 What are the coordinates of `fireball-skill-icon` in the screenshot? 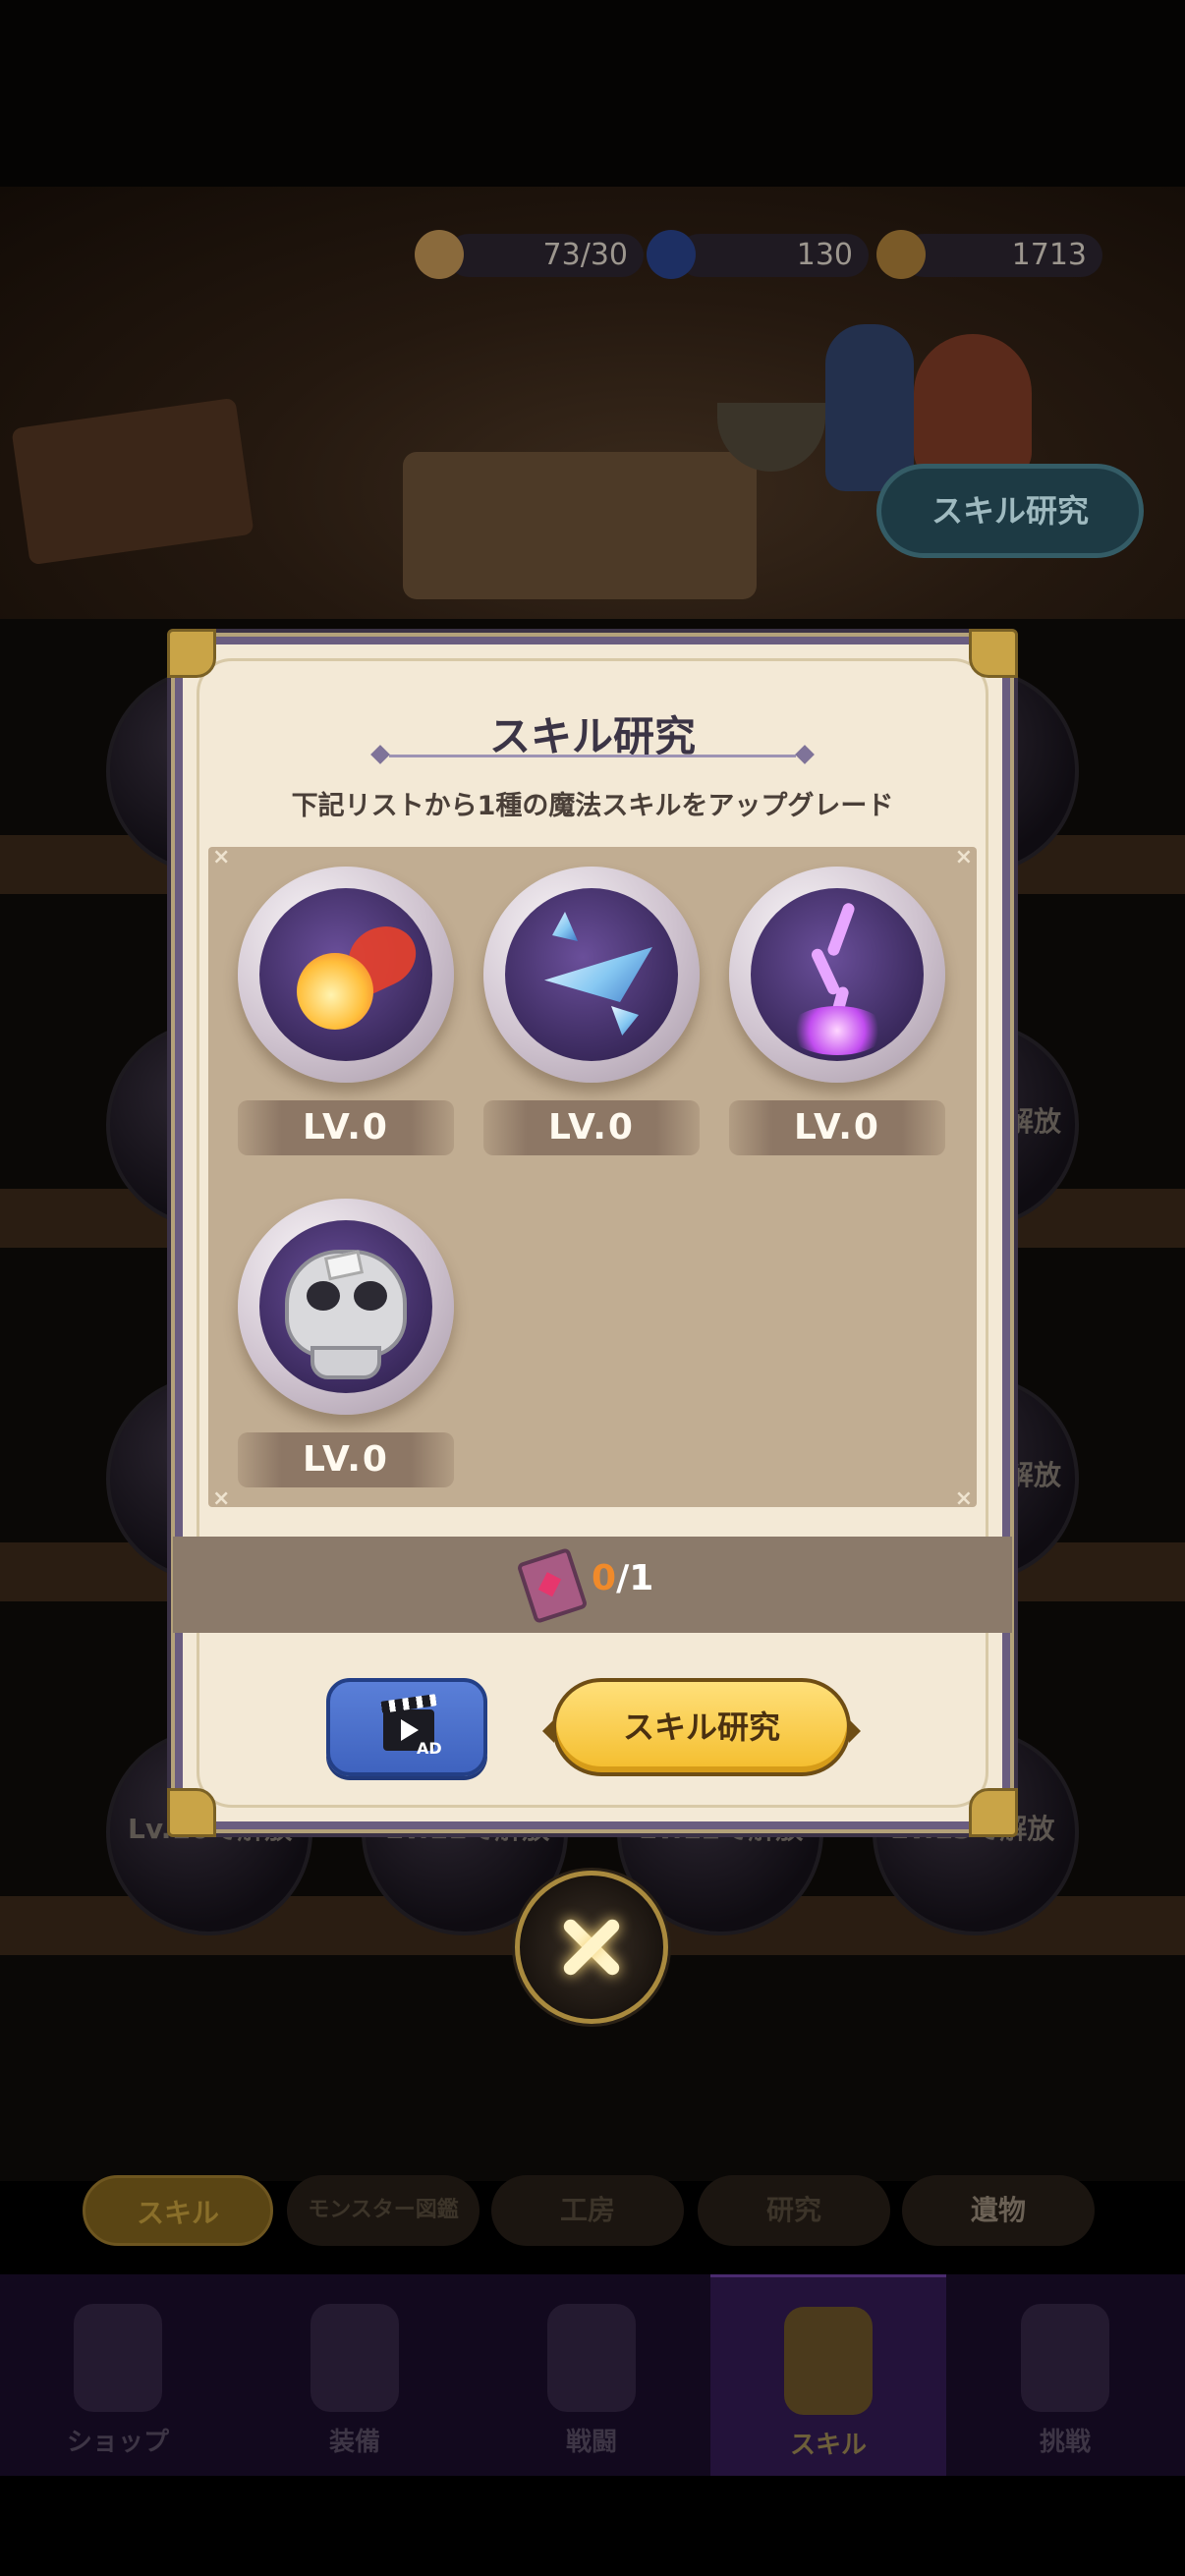 It's located at (346, 974).